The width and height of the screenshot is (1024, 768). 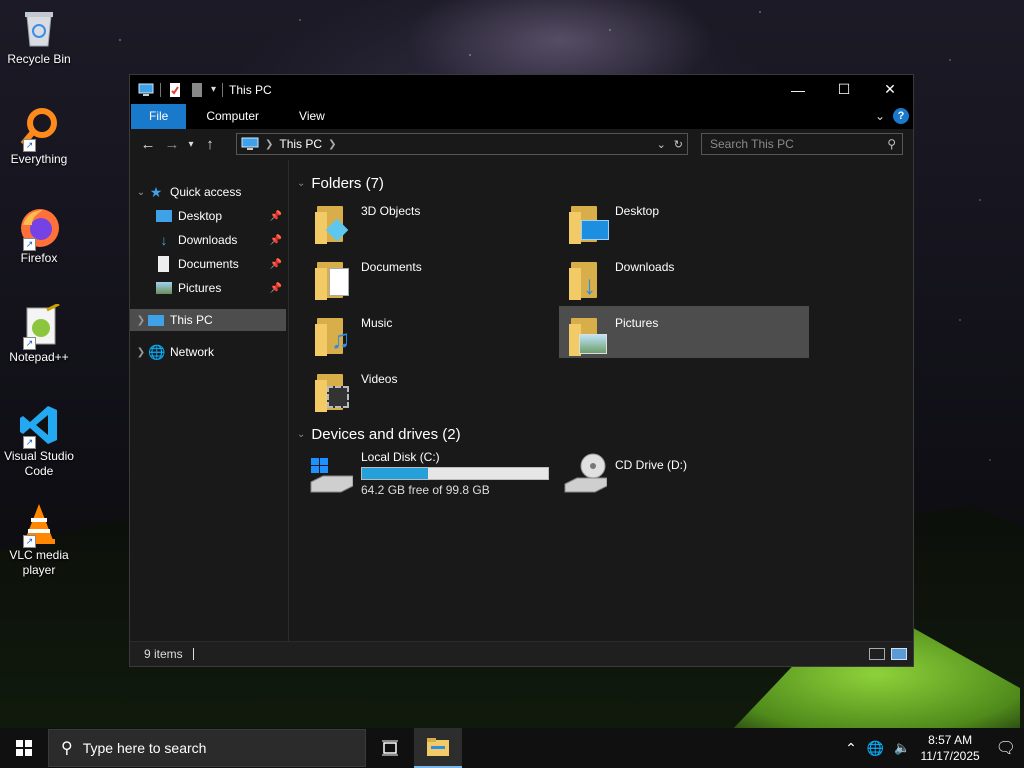 I want to click on system-tray: ⌃ 🌐 🔈 8:57 AM 11/17/2025 🗨, so click(x=930, y=748).